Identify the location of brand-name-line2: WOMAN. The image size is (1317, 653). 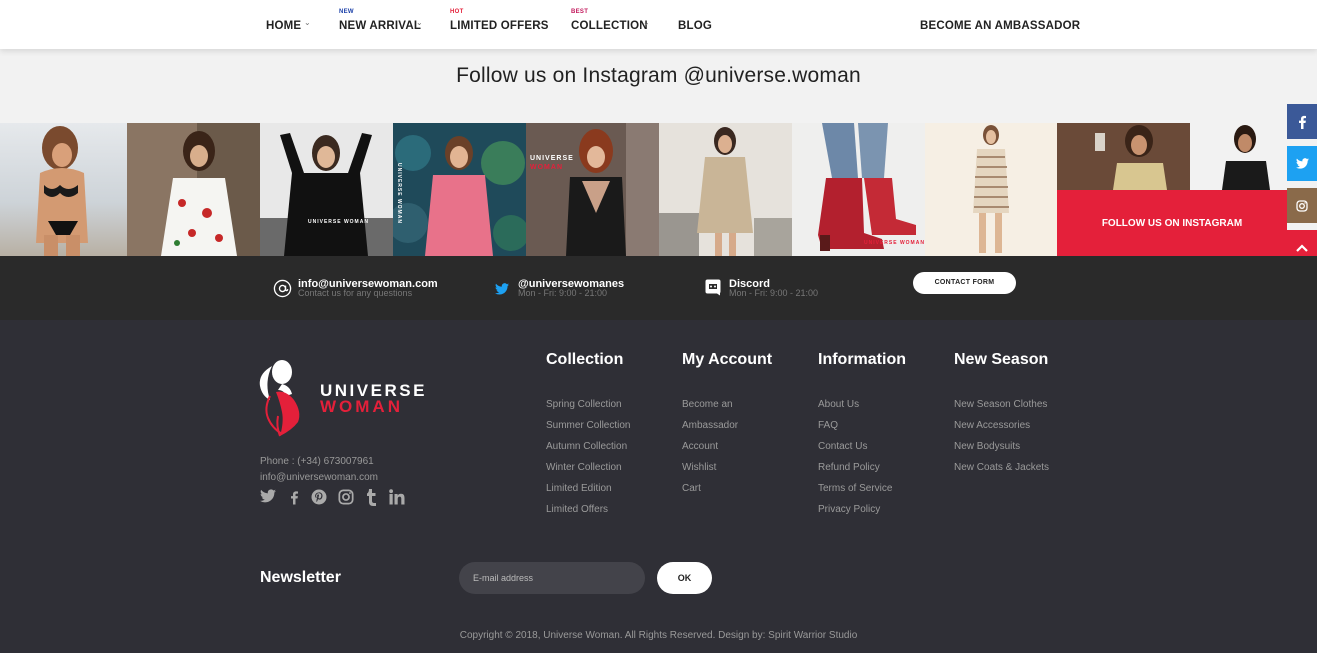
(361, 406).